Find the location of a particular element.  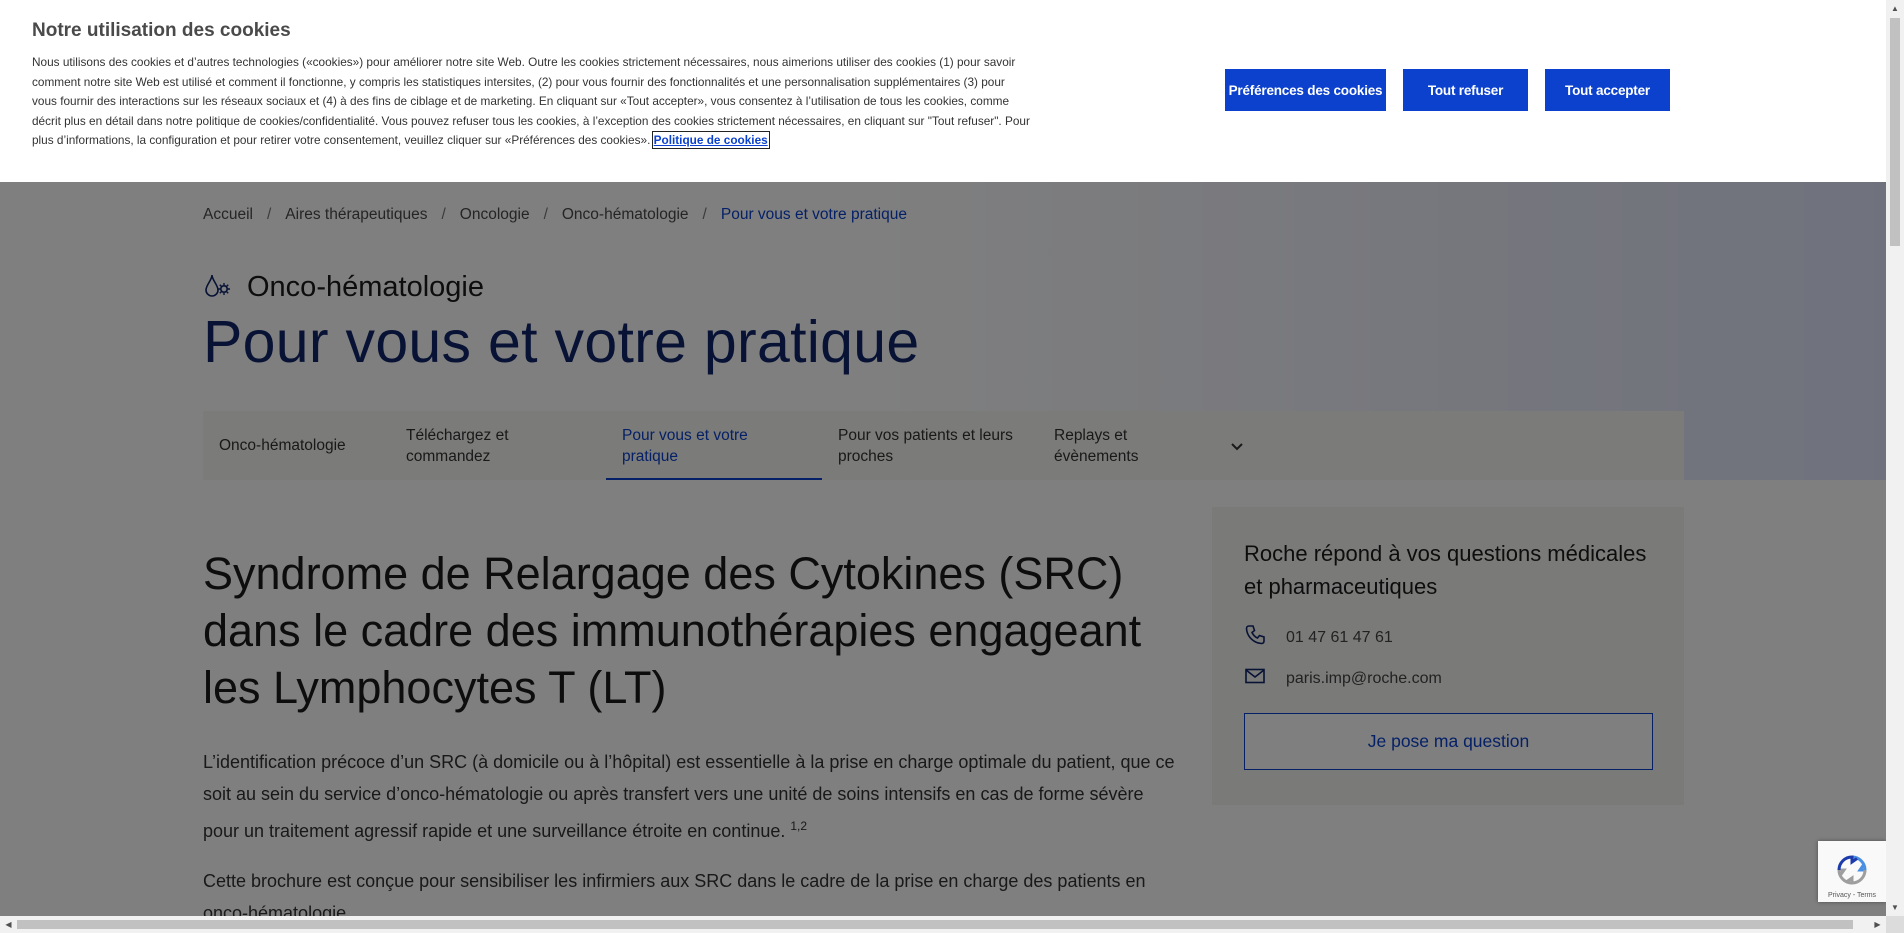

cookie-policy-link: Politique de cookies is located at coordinates (710, 140).